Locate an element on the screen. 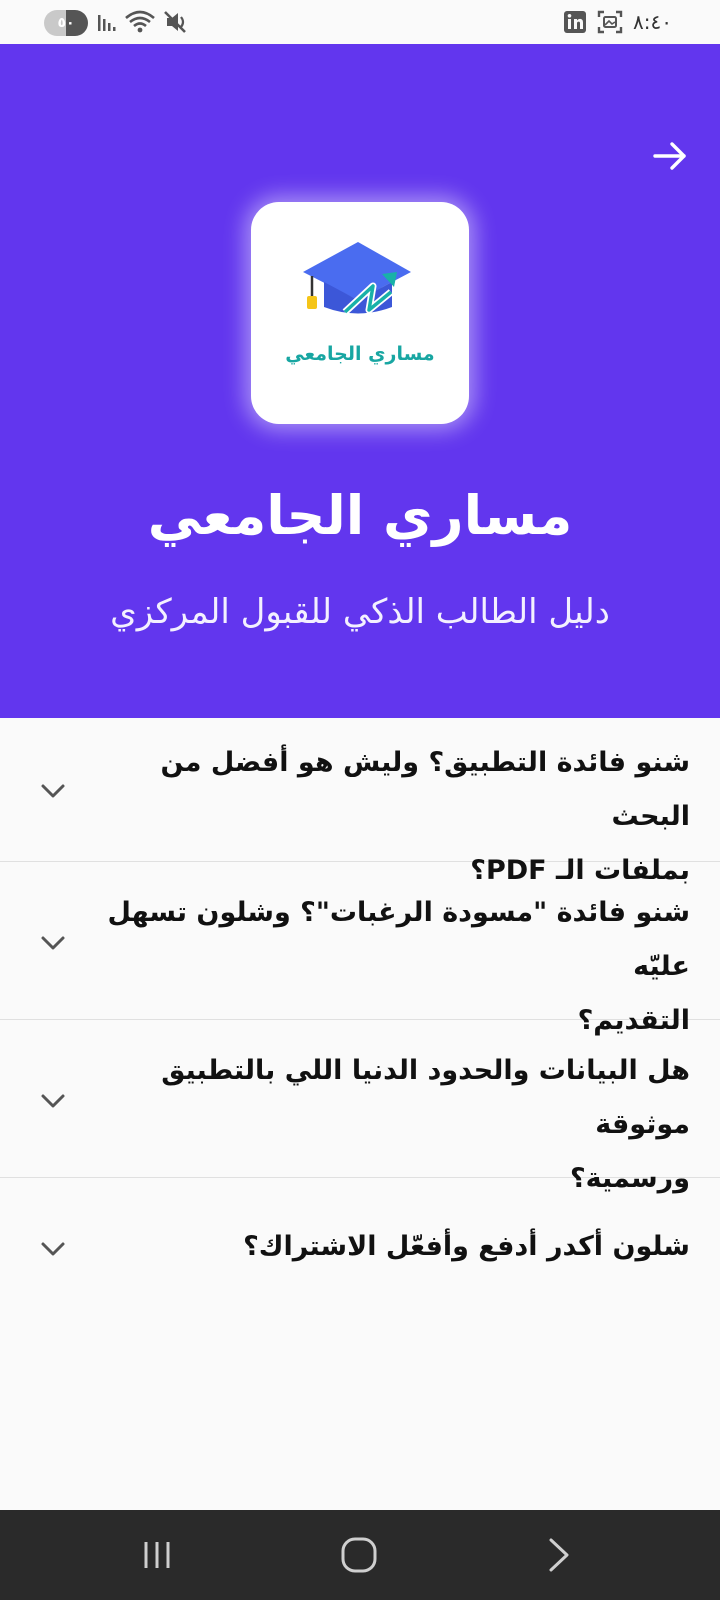 The height and width of the screenshot is (1600, 720). app-subtitle: دليل الطالب الذكي للقبول المركزي is located at coordinates (360, 612).